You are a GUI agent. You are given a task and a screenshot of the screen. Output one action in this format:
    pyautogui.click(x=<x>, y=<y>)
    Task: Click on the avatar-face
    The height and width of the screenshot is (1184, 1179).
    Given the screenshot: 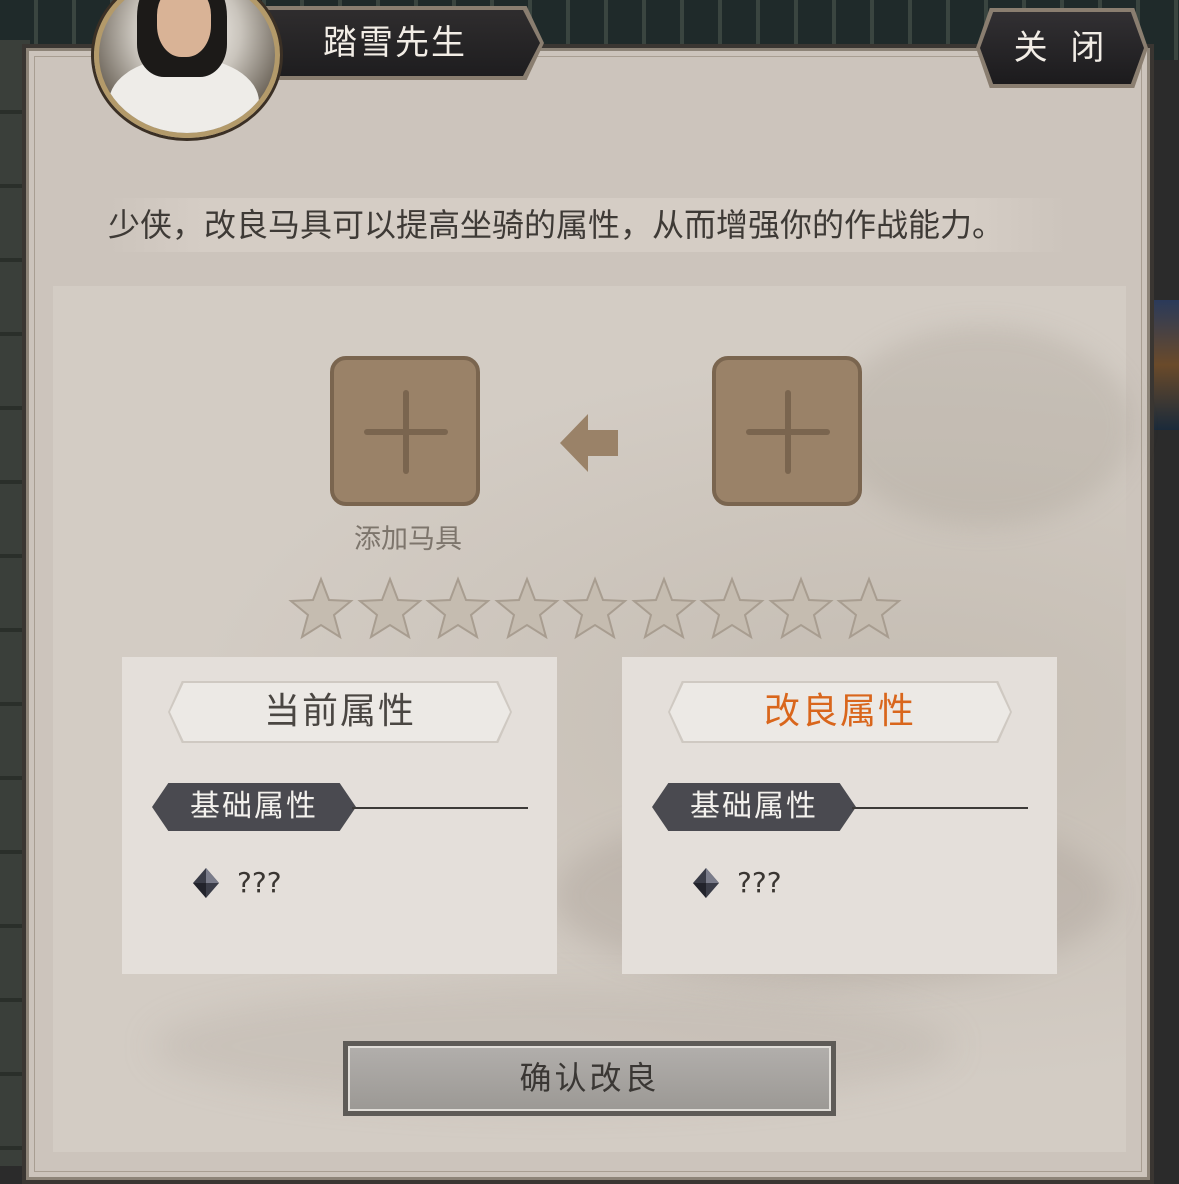 What is the action you would take?
    pyautogui.click(x=184, y=28)
    